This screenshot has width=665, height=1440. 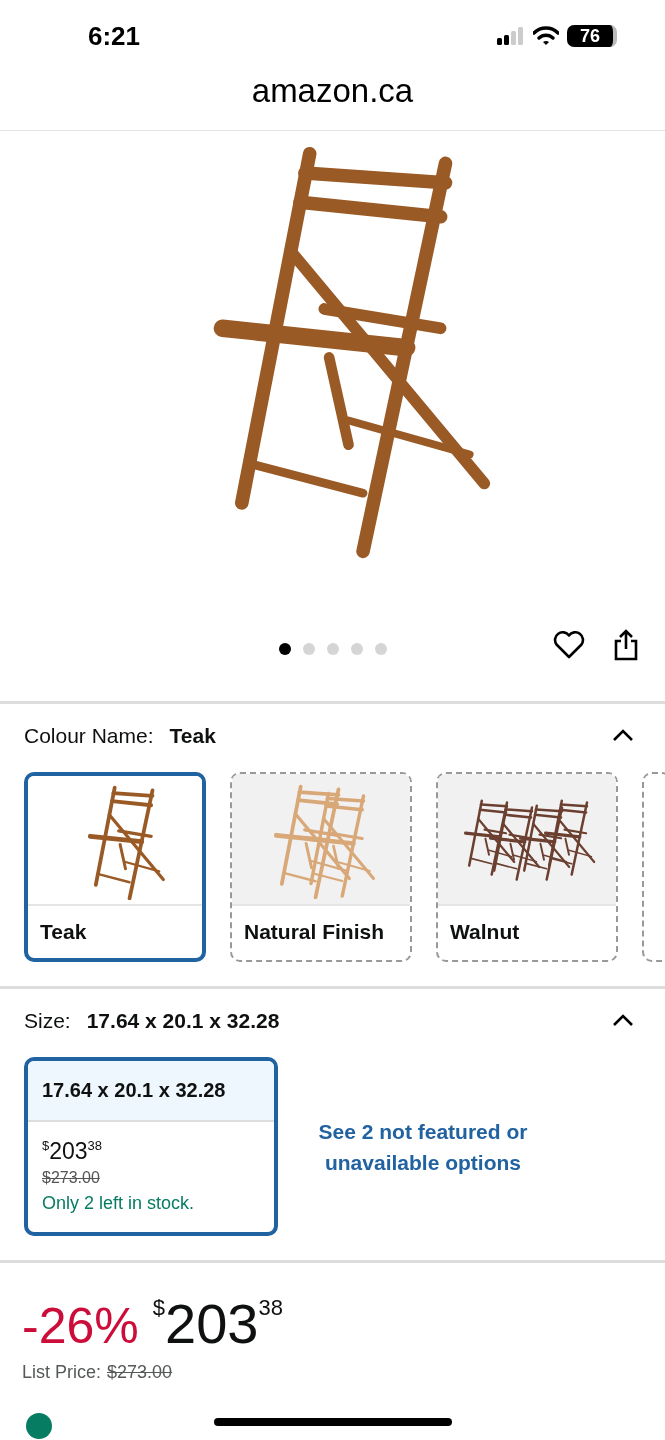 I want to click on option-label: Size:, so click(x=47, y=1021).